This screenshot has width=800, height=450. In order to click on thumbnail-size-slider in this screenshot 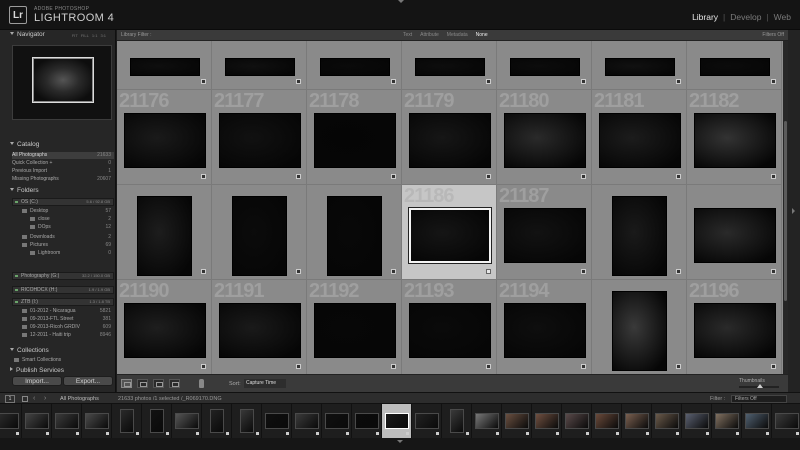, I will do `click(759, 386)`.